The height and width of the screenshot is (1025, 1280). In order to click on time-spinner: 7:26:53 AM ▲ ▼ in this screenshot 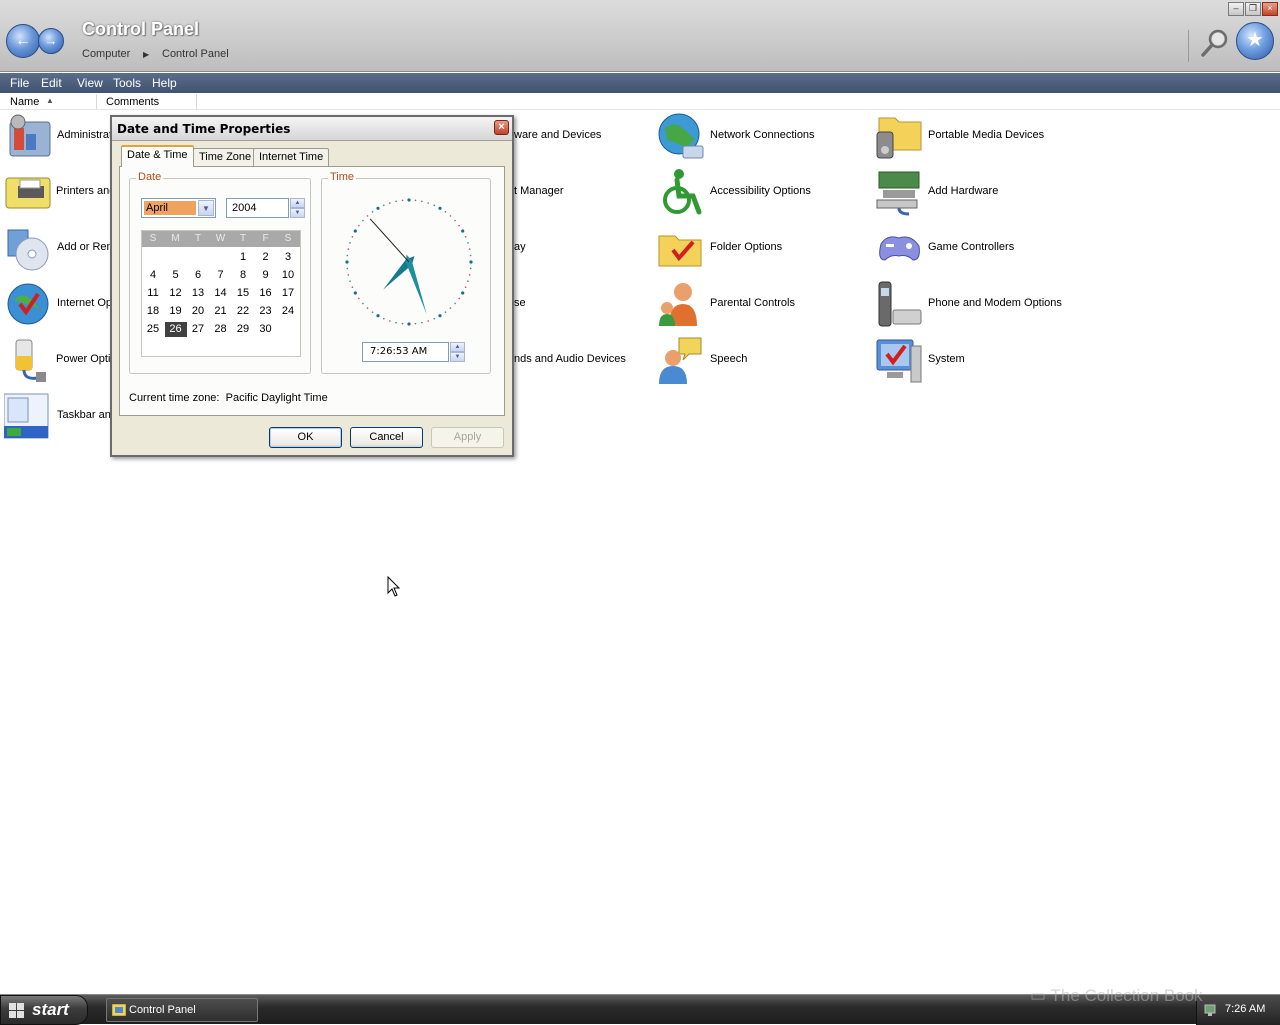, I will do `click(414, 352)`.